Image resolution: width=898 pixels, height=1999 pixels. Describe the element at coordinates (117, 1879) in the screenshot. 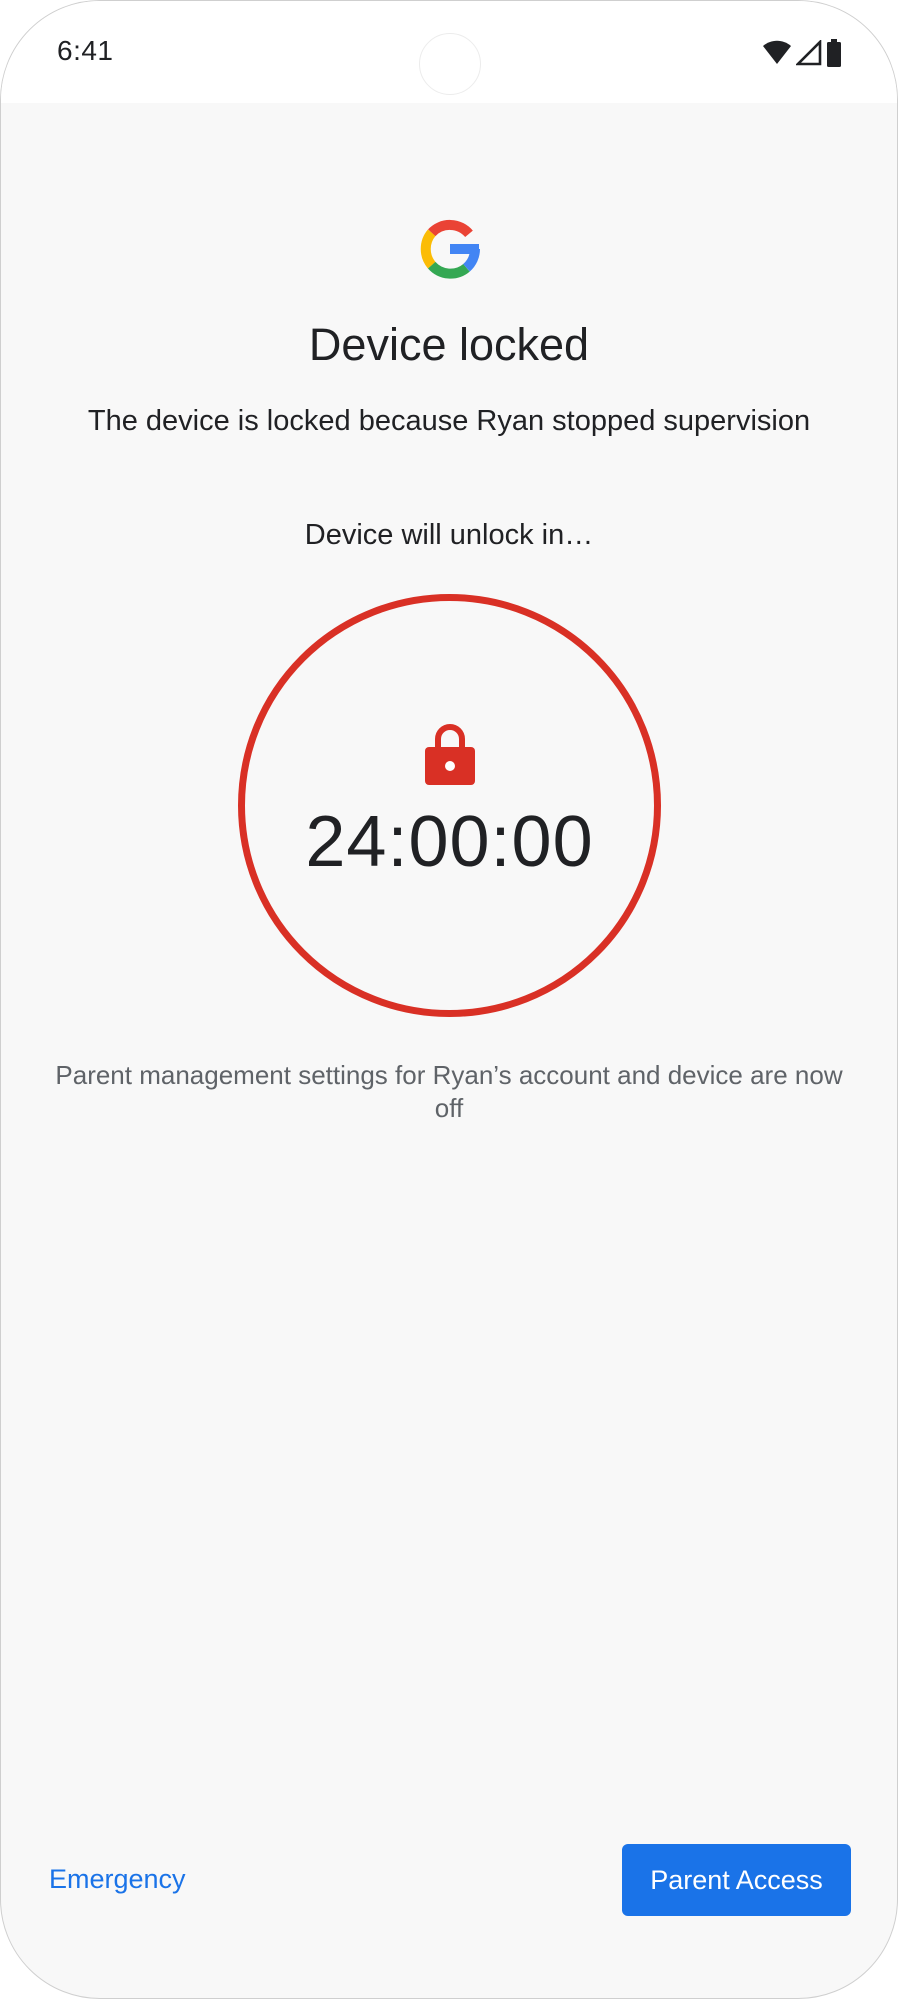

I see `emergency-button: Emergency` at that location.